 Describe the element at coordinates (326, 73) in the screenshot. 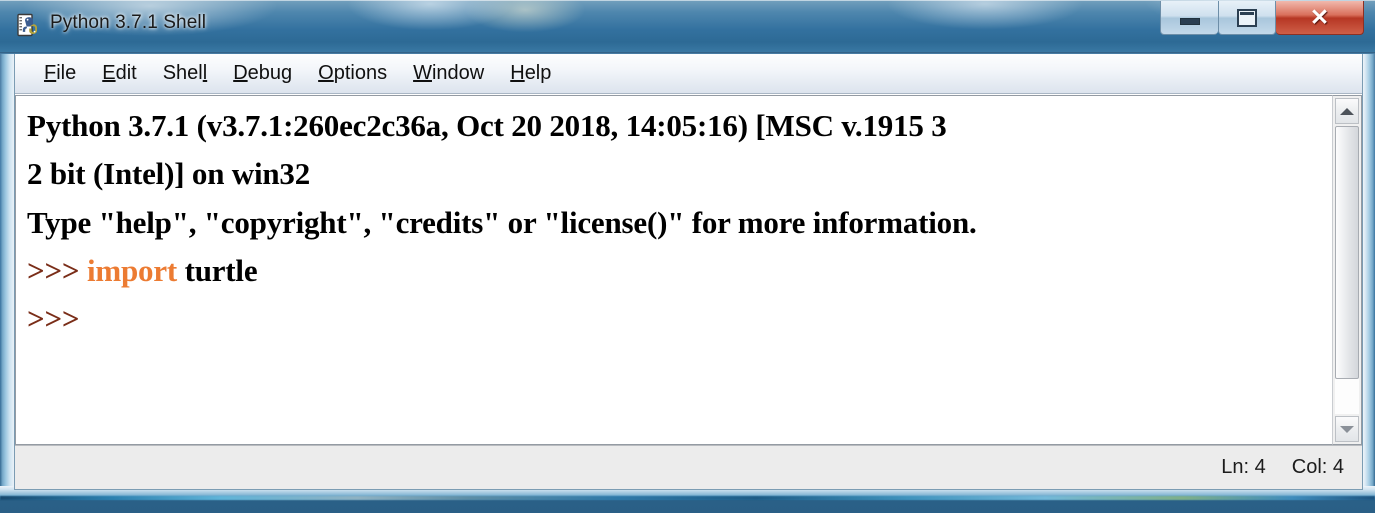

I see `menu-accelerator-char: O` at that location.